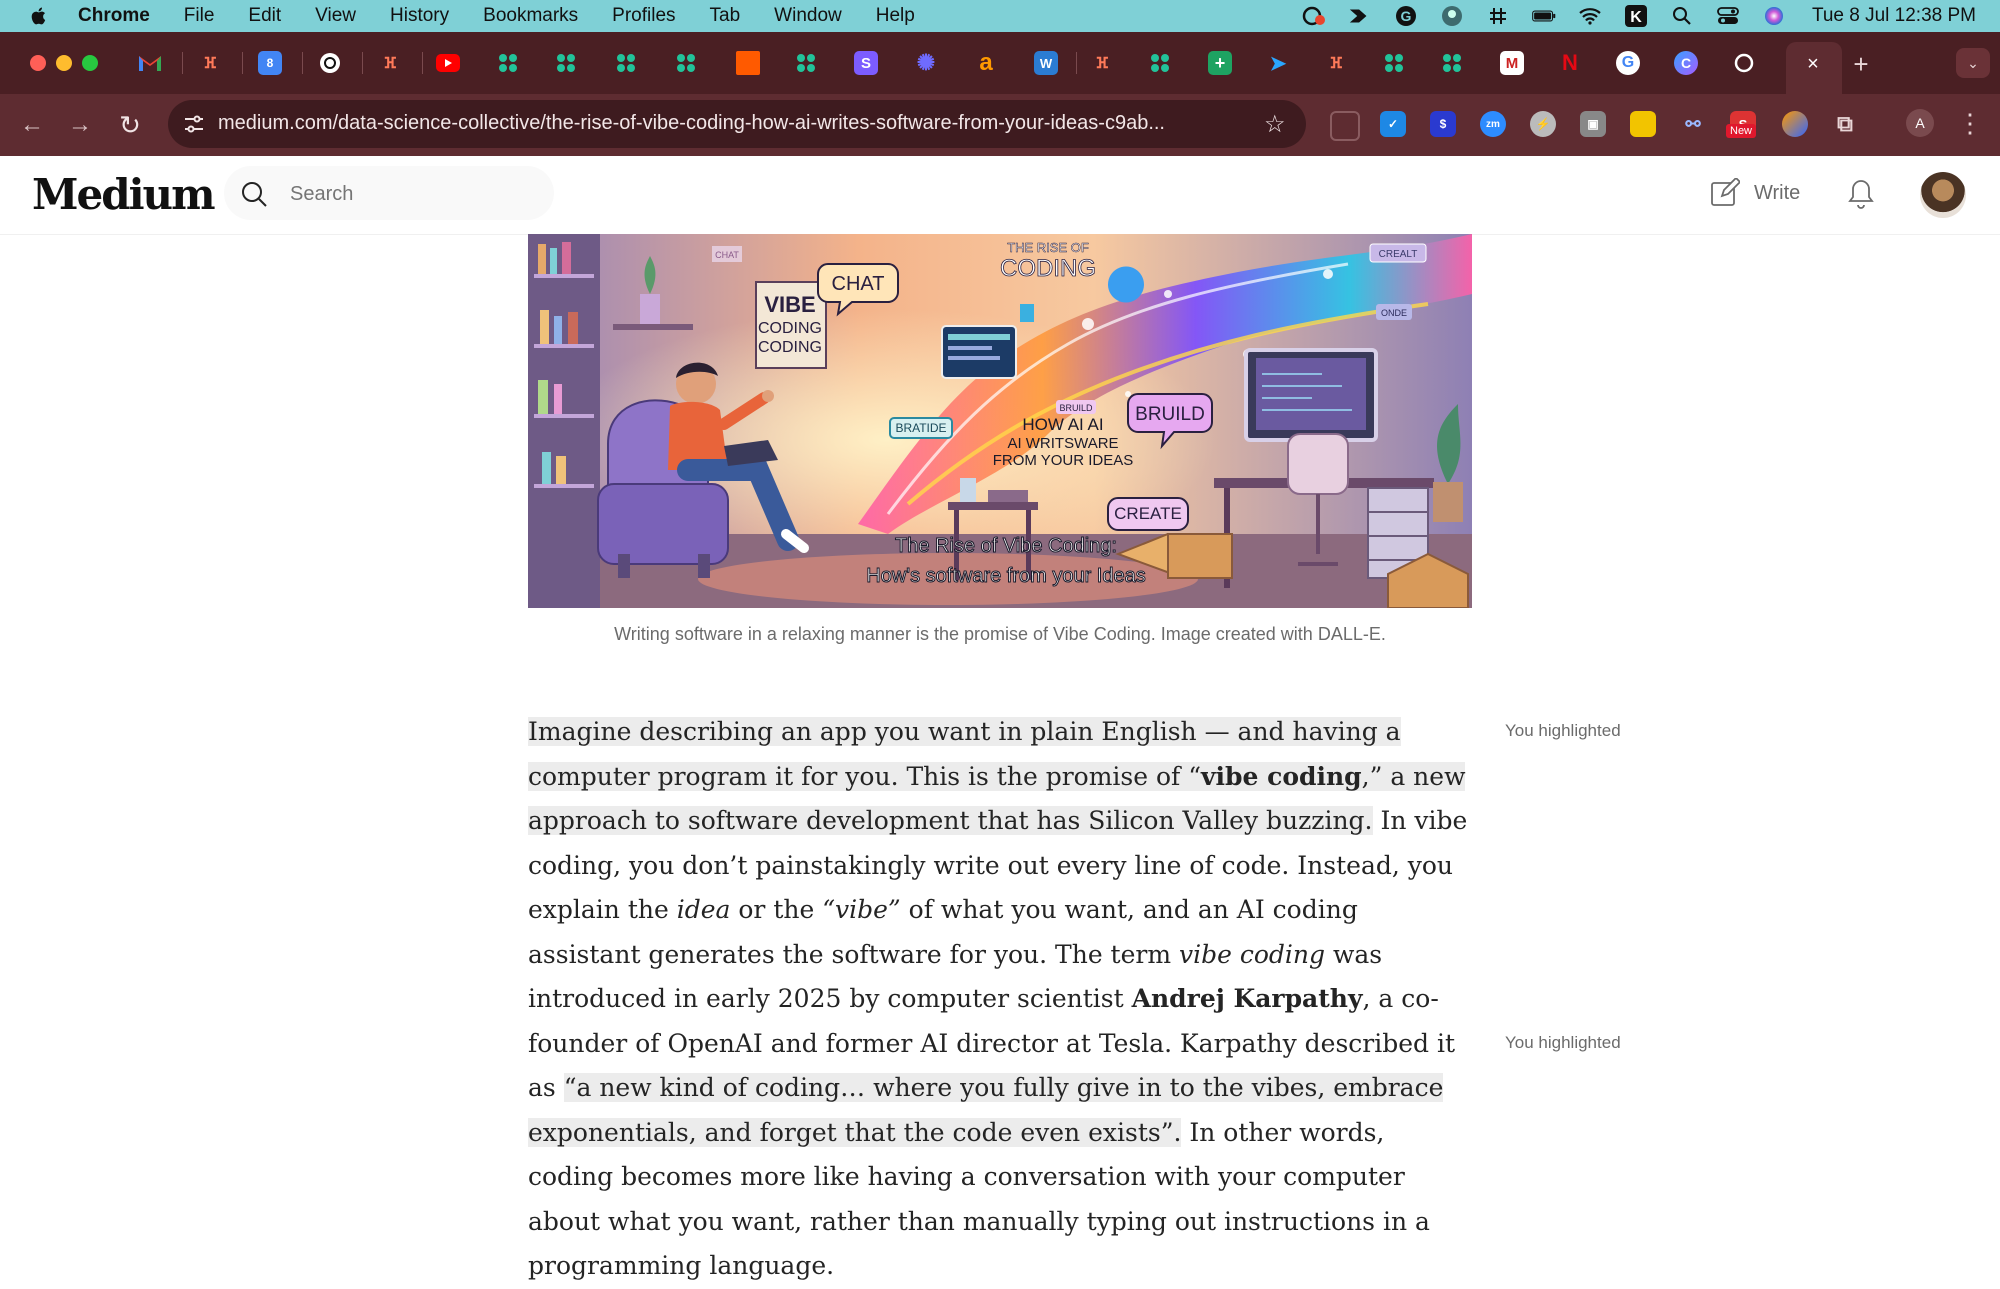 This screenshot has width=2000, height=1289. I want to click on amazon-icon: a, so click(986, 62).